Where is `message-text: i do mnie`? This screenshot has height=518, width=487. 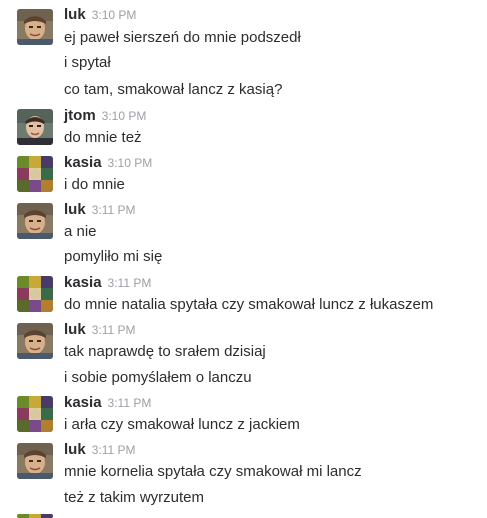
message-text: i do mnie is located at coordinates (94, 184).